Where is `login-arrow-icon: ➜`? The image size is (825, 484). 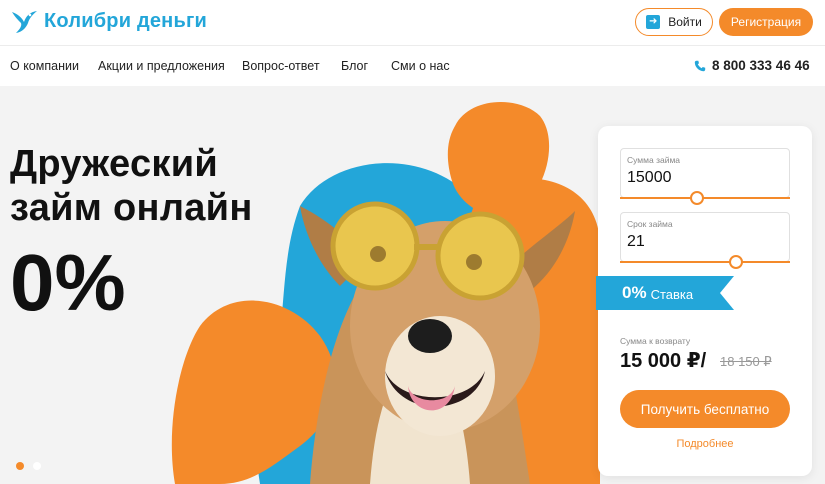 login-arrow-icon: ➜ is located at coordinates (653, 22).